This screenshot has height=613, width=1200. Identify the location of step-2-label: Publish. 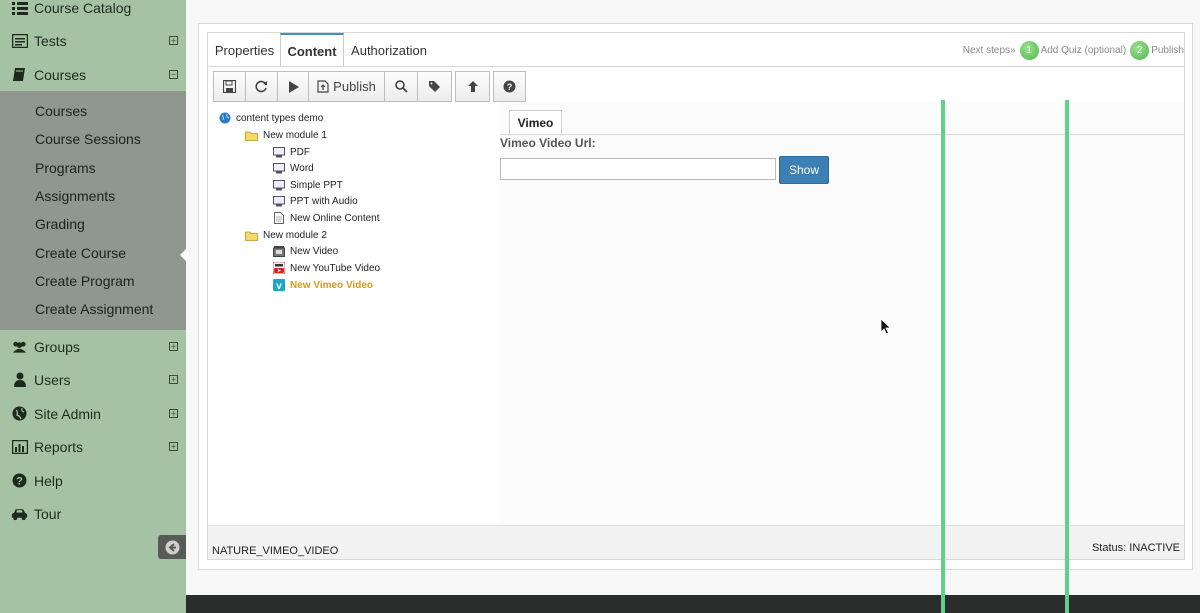
(1167, 50).